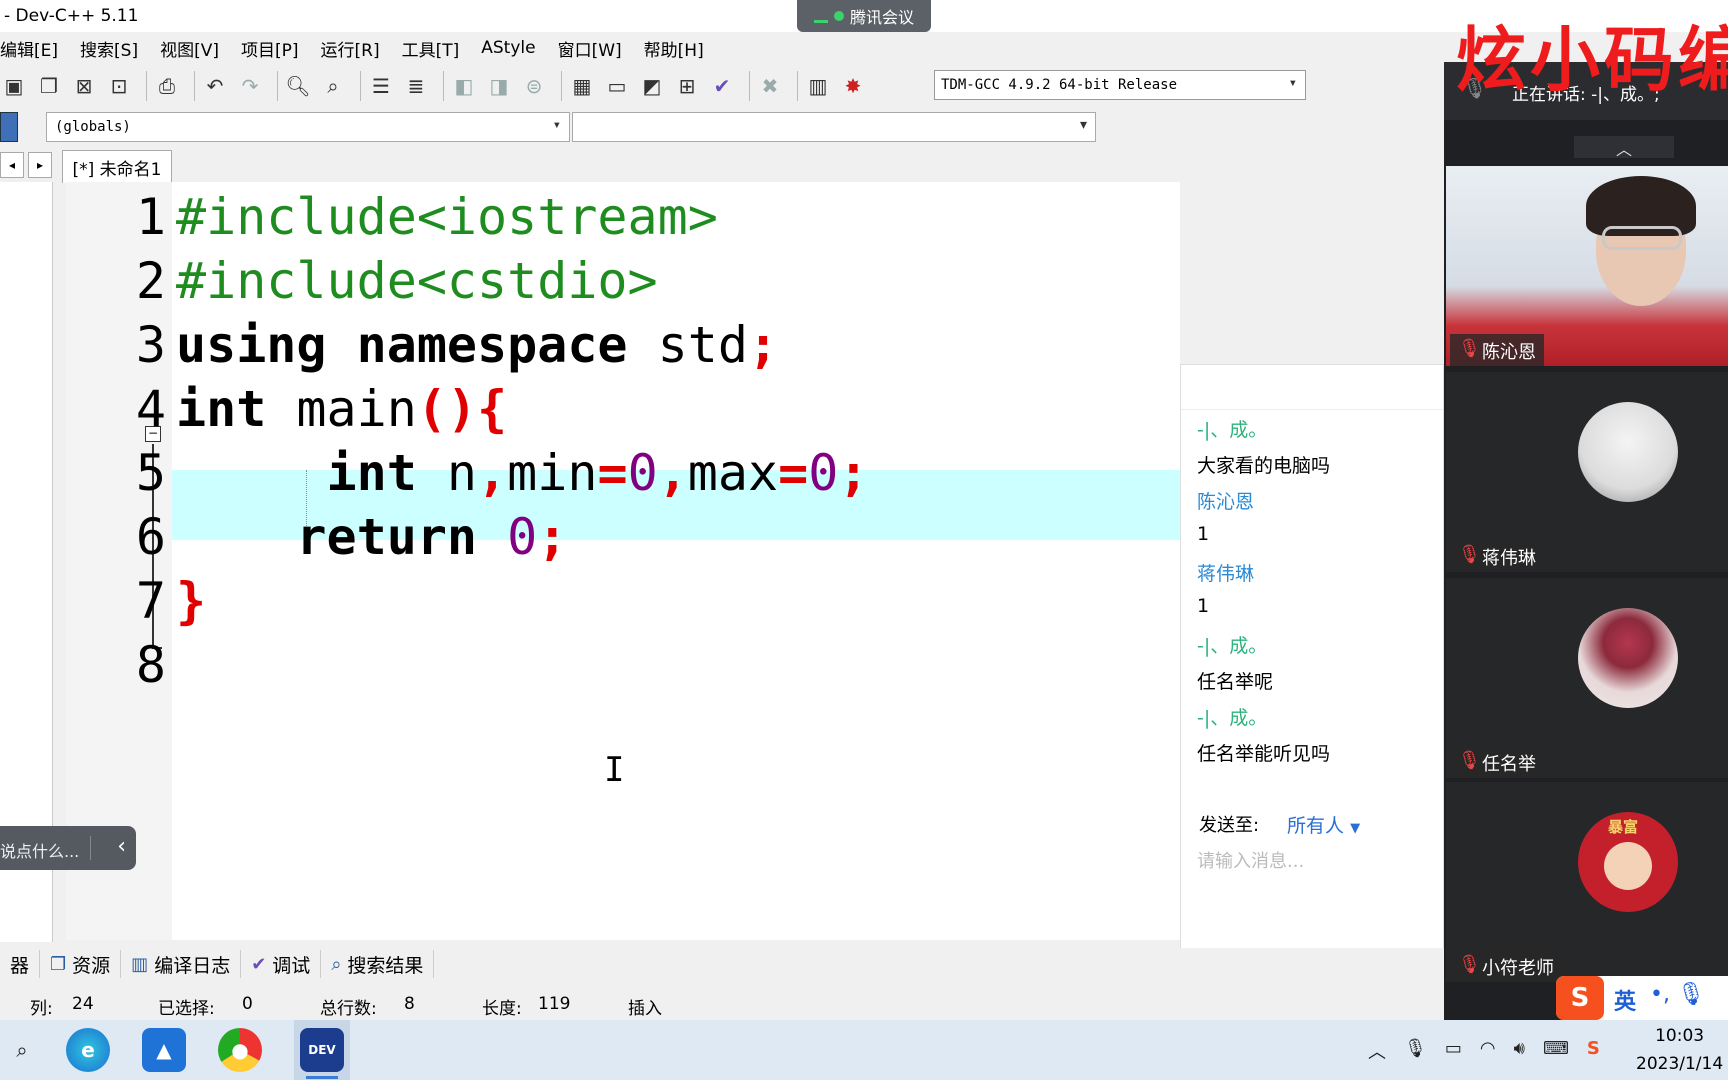 This screenshot has width=1728, height=1080. Describe the element at coordinates (167, 86) in the screenshot. I see `print-icon: ⎙` at that location.